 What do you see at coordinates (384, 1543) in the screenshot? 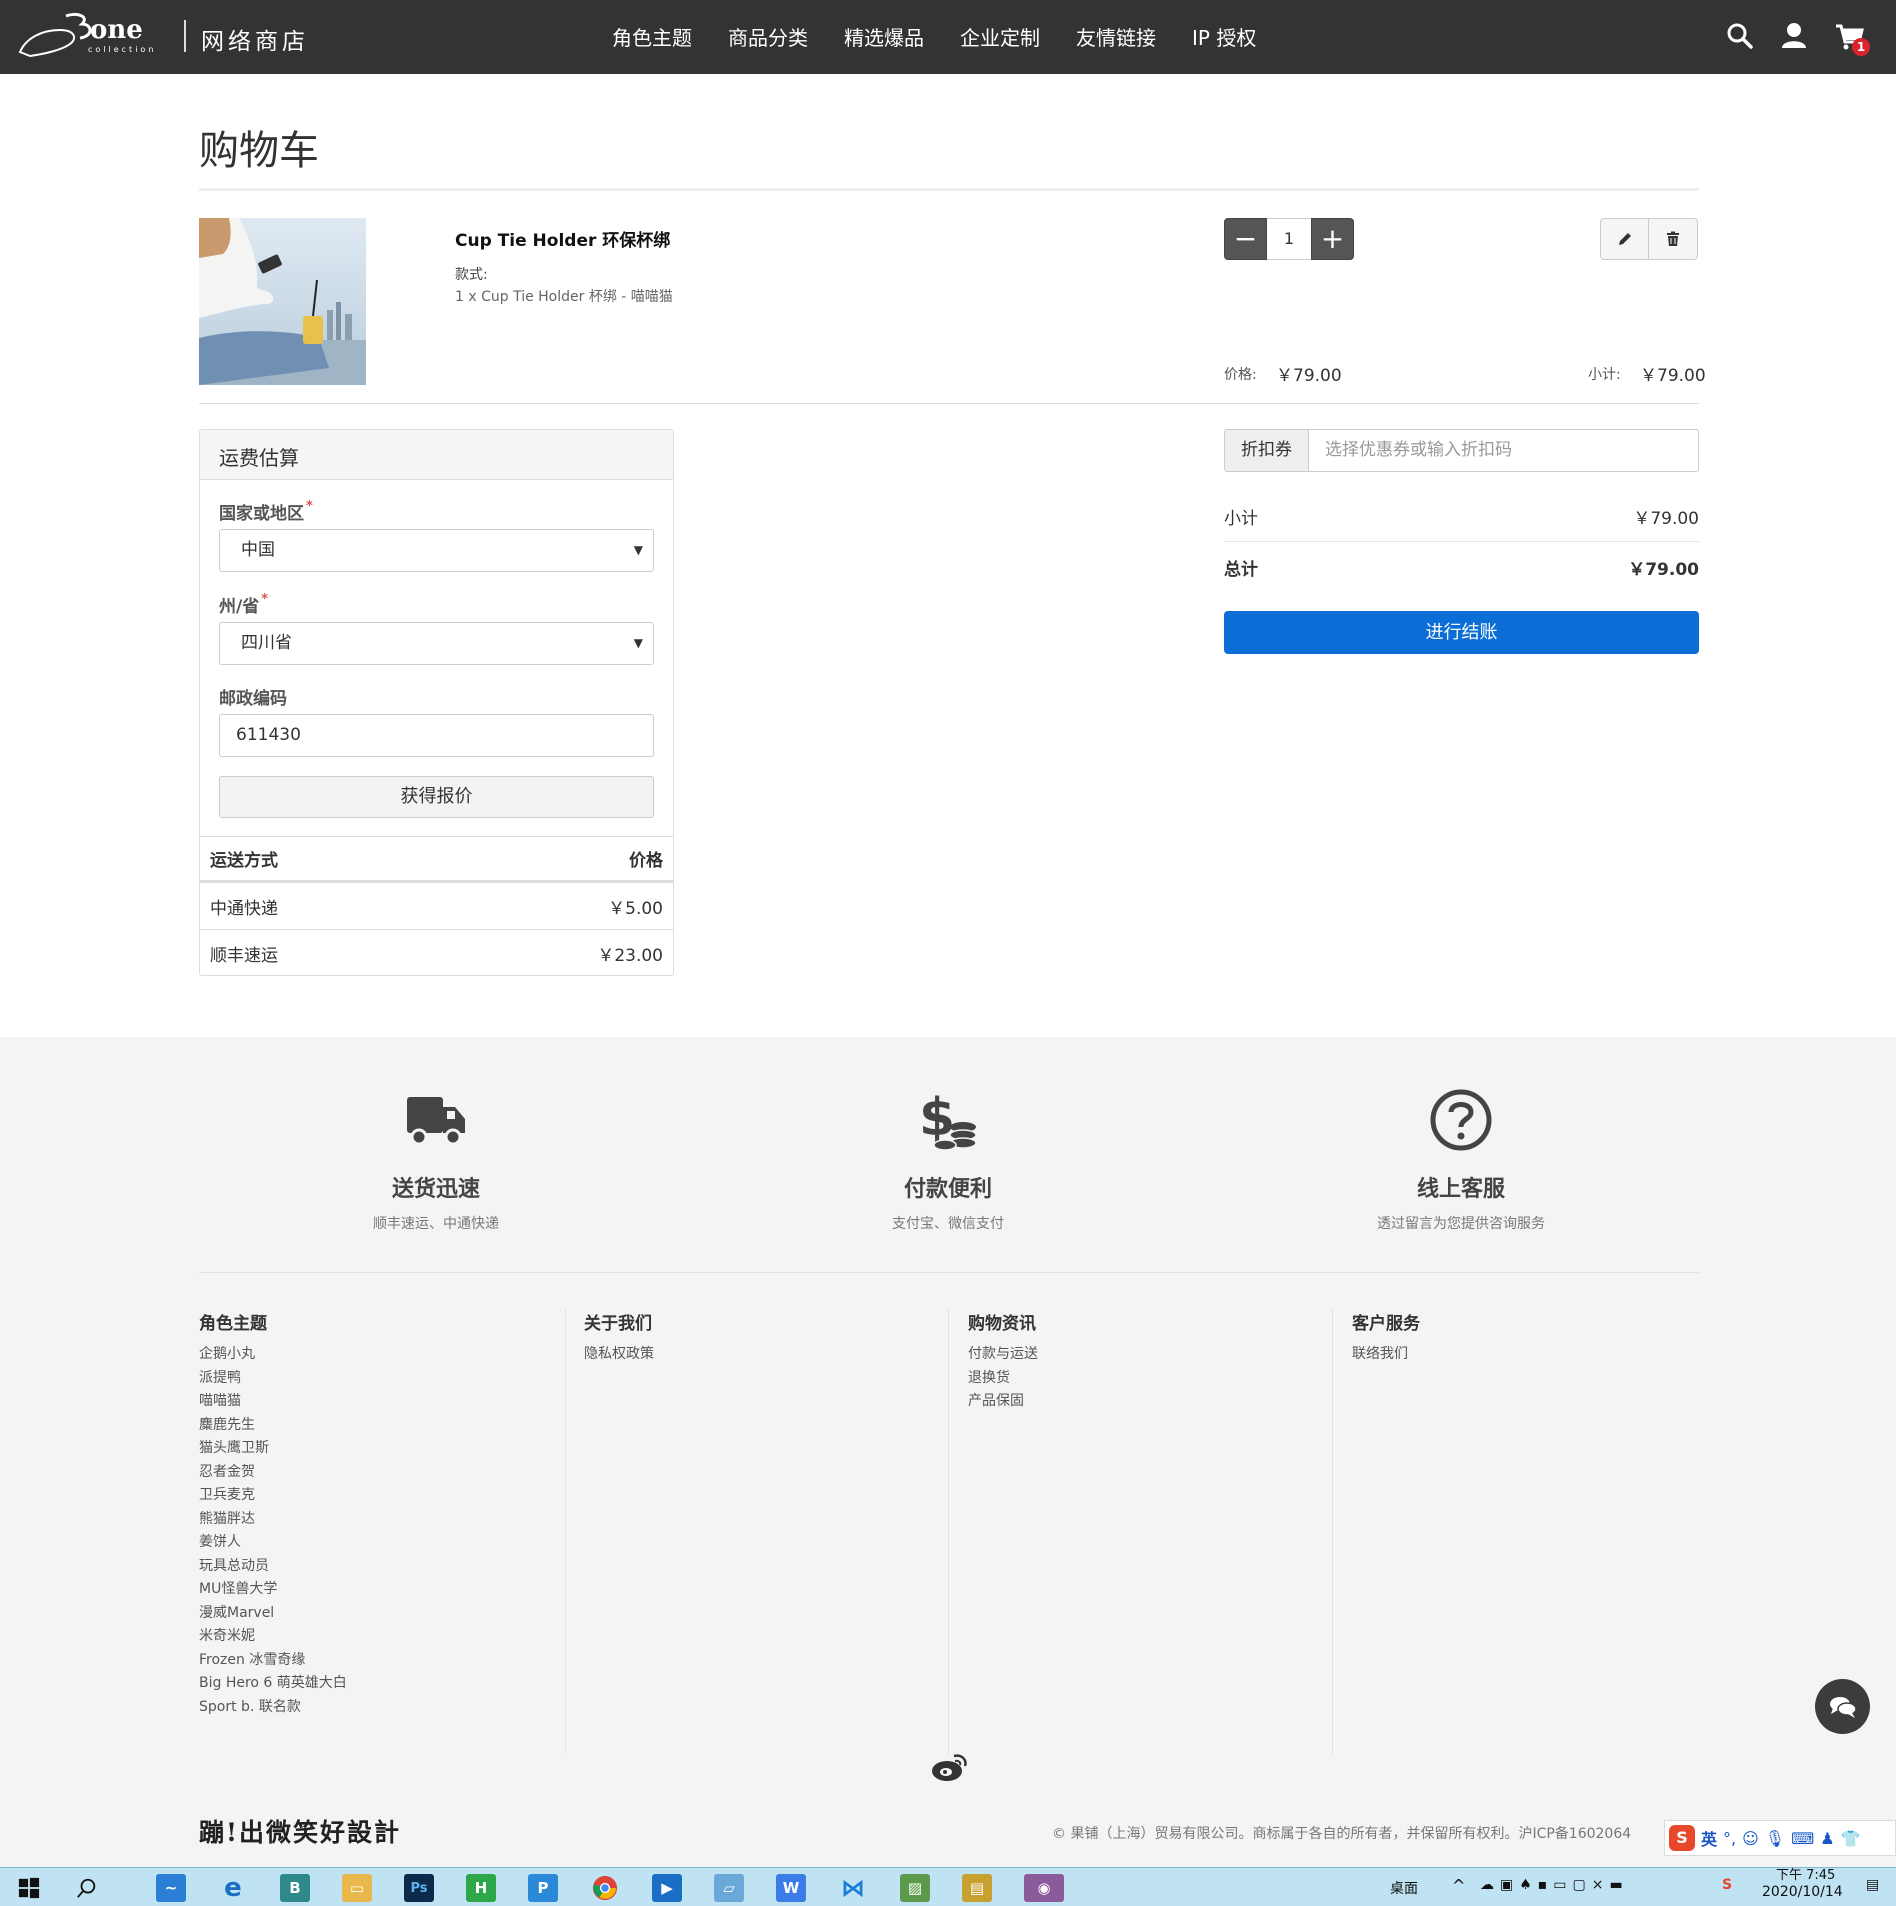
I see `footer-link: 姜饼人` at bounding box center [384, 1543].